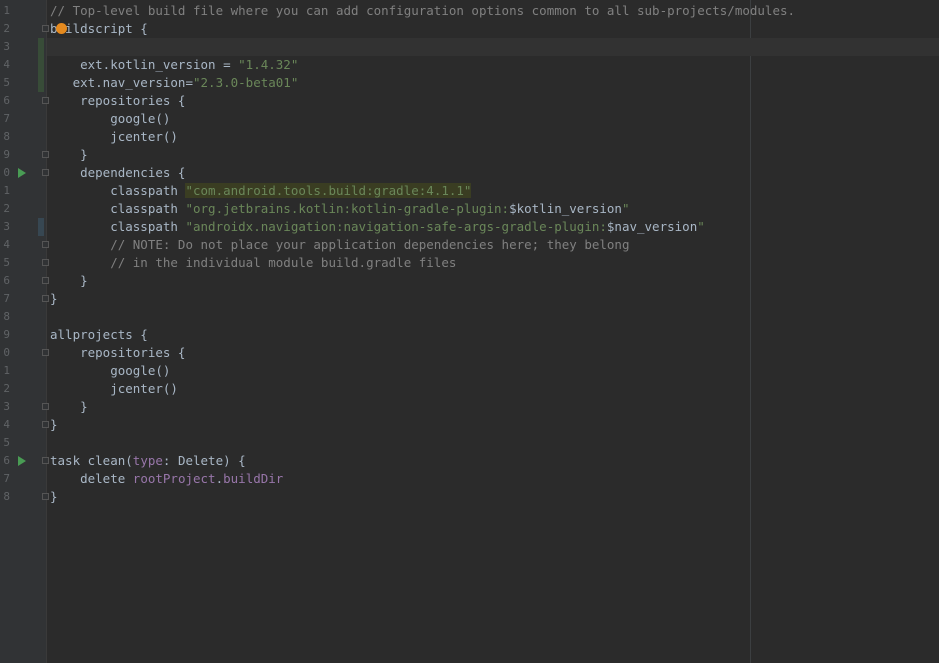 The image size is (939, 663). What do you see at coordinates (118, 208) in the screenshot?
I see `code-token: classpath` at bounding box center [118, 208].